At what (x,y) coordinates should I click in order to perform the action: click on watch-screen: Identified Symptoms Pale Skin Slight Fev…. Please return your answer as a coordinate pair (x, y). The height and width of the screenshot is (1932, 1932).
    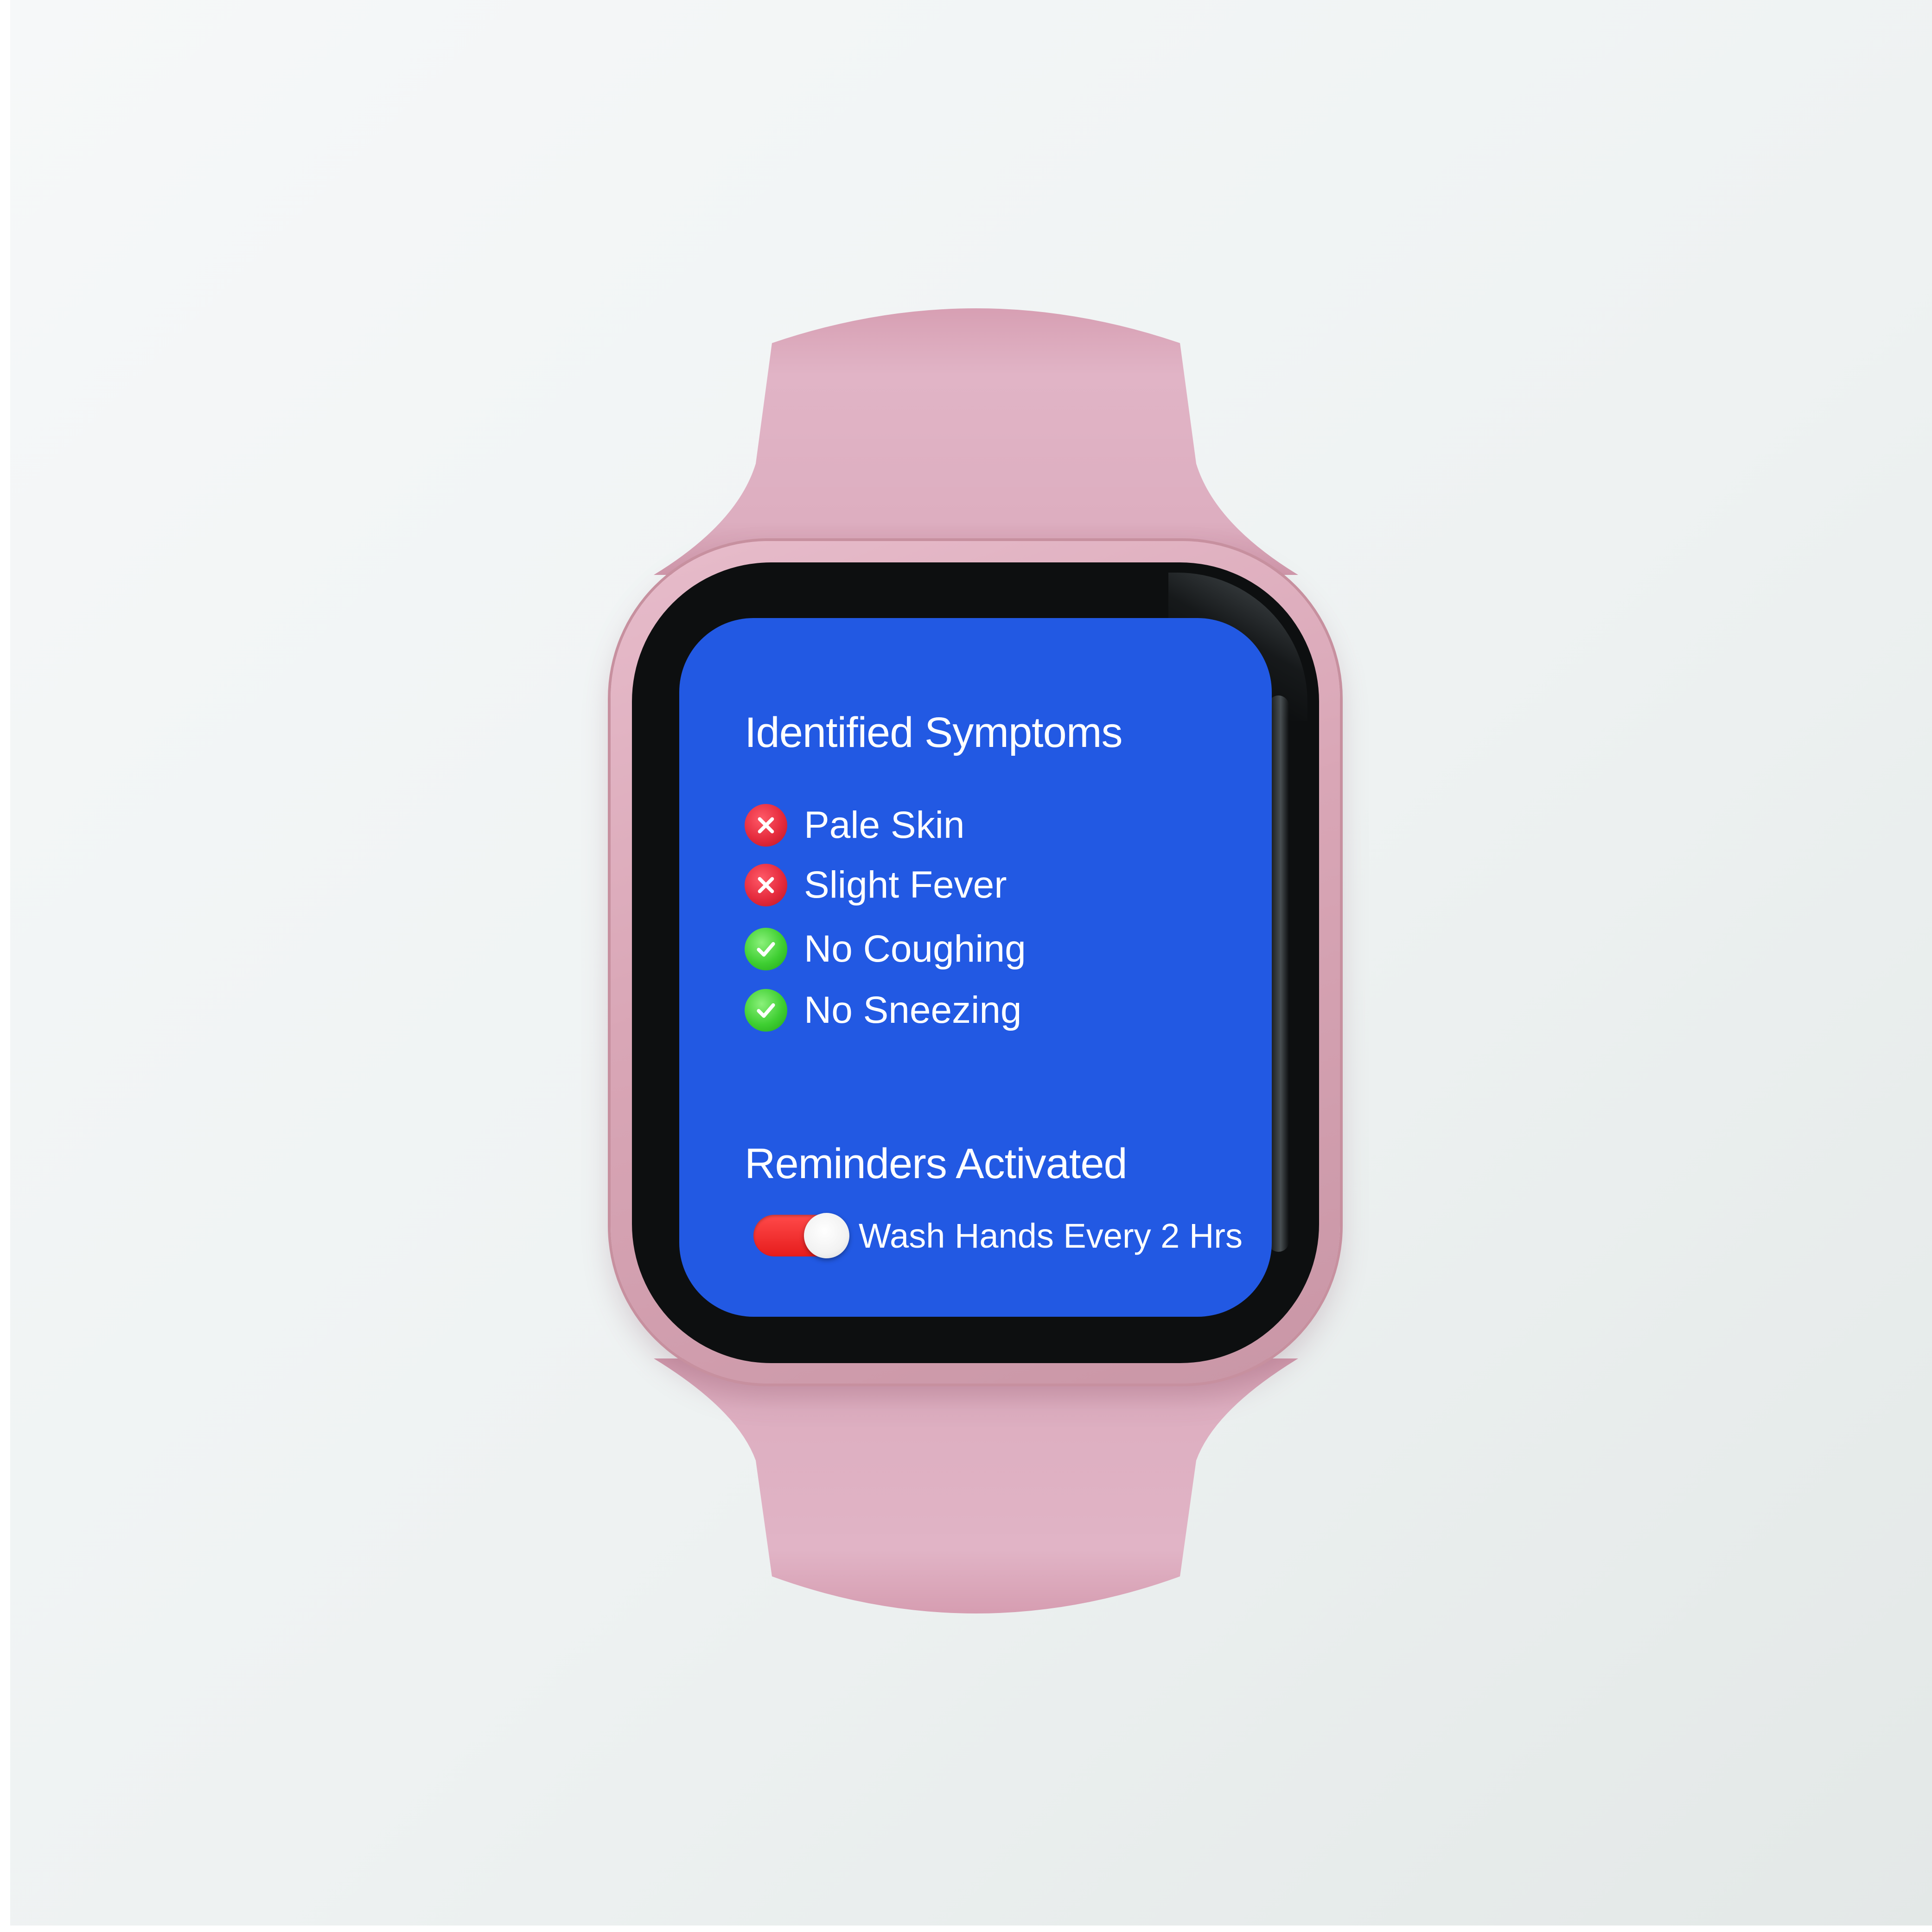
    Looking at the image, I should click on (976, 968).